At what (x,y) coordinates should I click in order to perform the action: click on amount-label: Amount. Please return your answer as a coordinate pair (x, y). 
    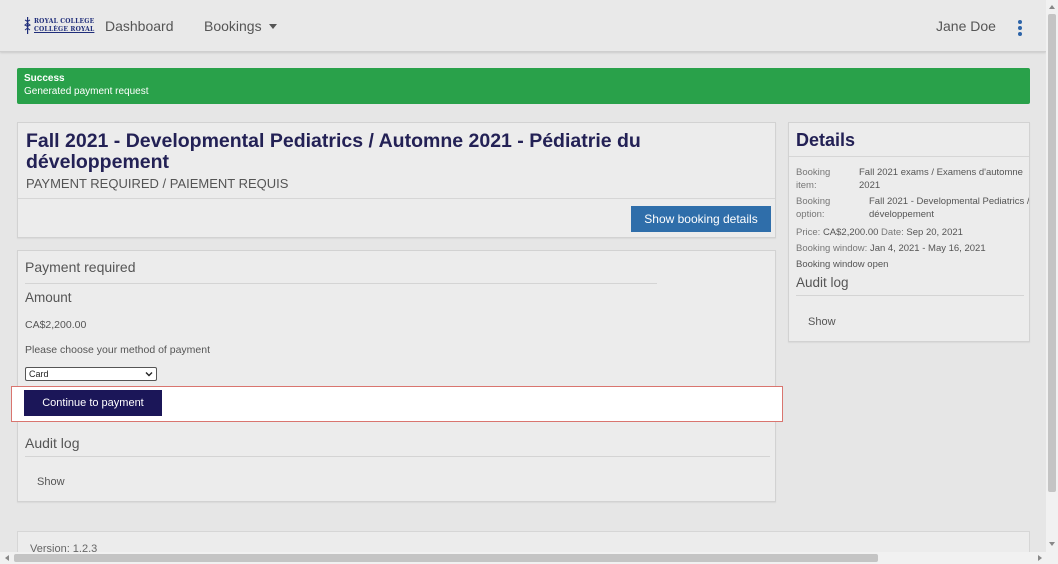
    Looking at the image, I should click on (48, 297).